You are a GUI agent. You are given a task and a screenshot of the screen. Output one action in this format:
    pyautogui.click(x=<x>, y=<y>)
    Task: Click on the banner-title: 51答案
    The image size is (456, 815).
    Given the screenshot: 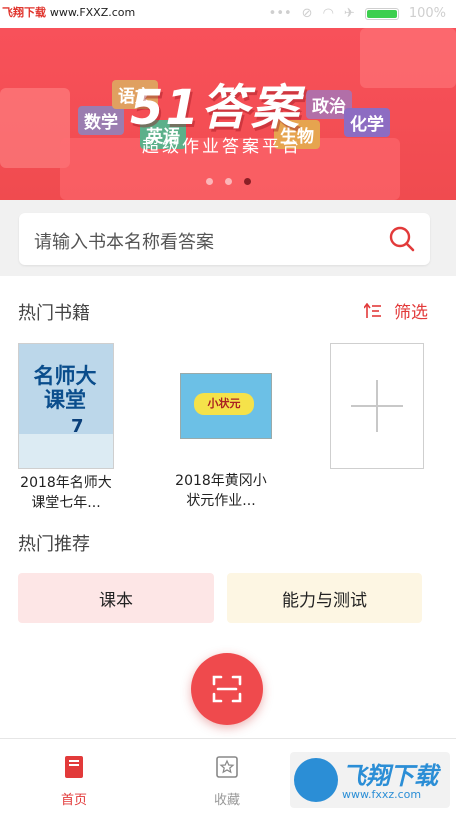 What is the action you would take?
    pyautogui.click(x=215, y=108)
    